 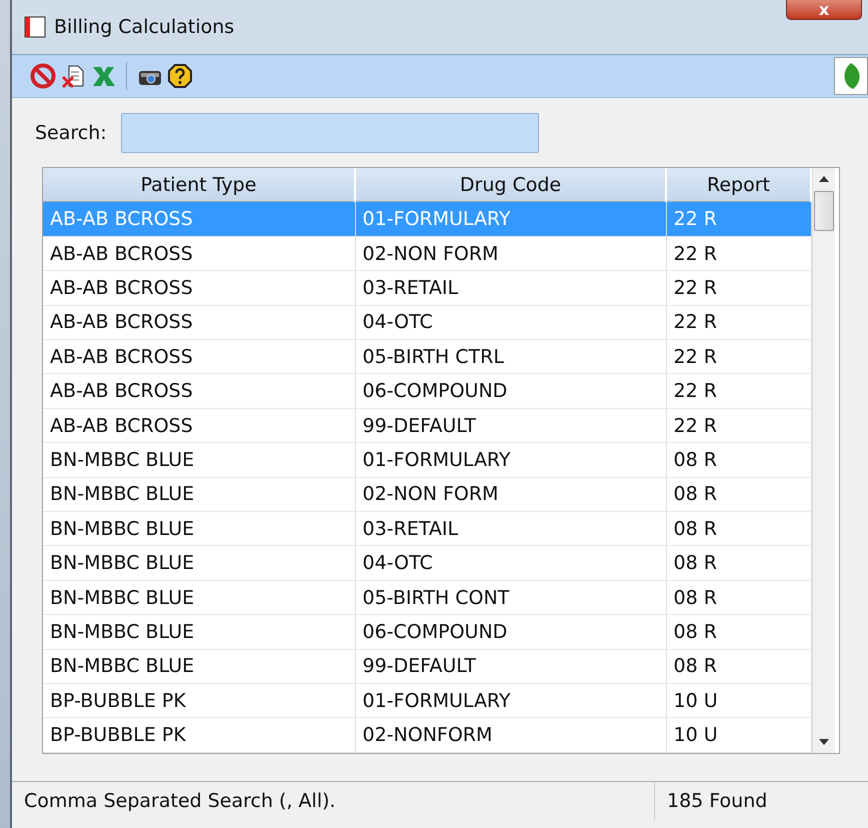 I want to click on table-row: BN-MBBC BLUE 03-RETAIL 08 R, so click(x=427, y=529).